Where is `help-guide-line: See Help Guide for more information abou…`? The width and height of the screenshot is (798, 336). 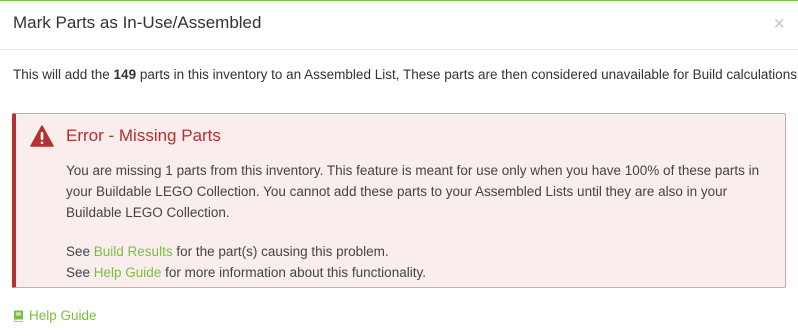
help-guide-line: See Help Guide for more information abou… is located at coordinates (246, 272).